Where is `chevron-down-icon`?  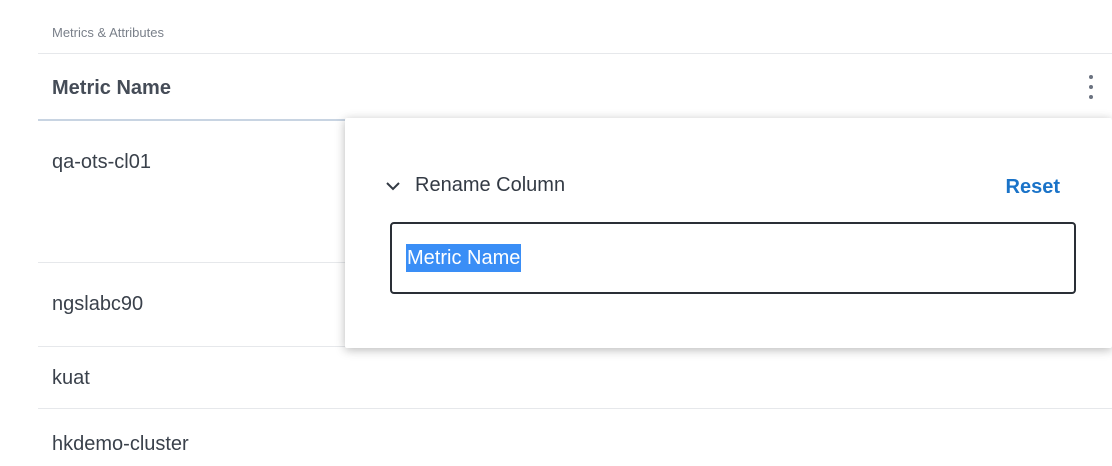
chevron-down-icon is located at coordinates (393, 185).